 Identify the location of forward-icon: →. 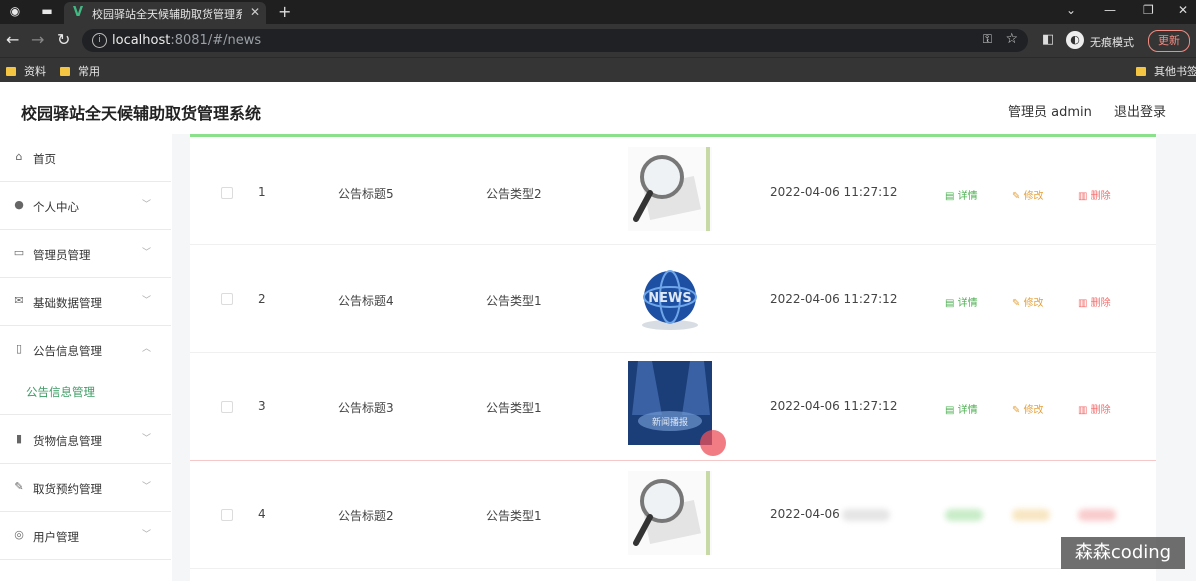
(37, 40).